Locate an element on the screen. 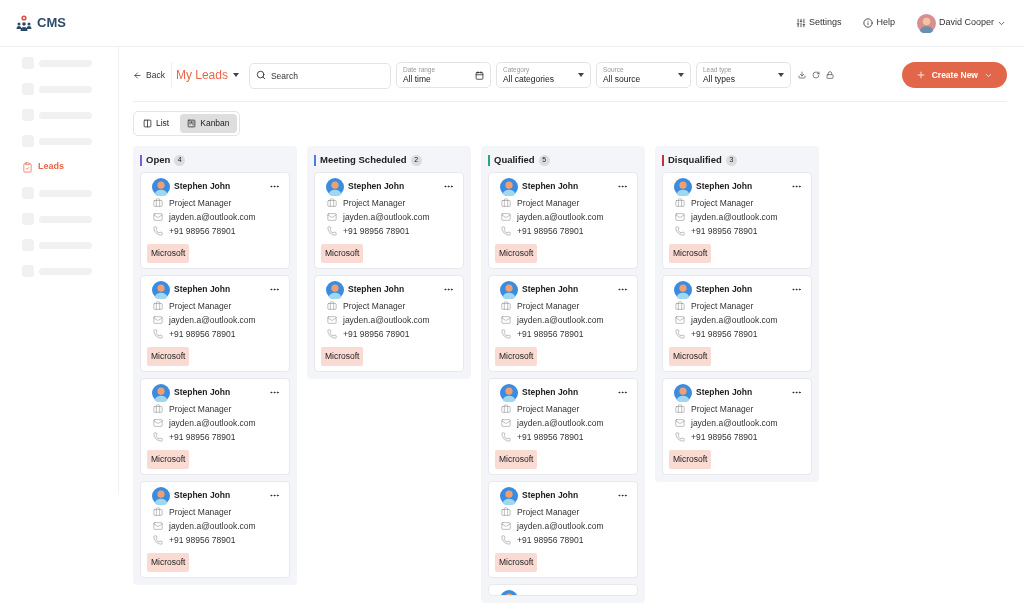 Image resolution: width=1024 pixels, height=616 pixels. back-link: Back is located at coordinates (152, 75).